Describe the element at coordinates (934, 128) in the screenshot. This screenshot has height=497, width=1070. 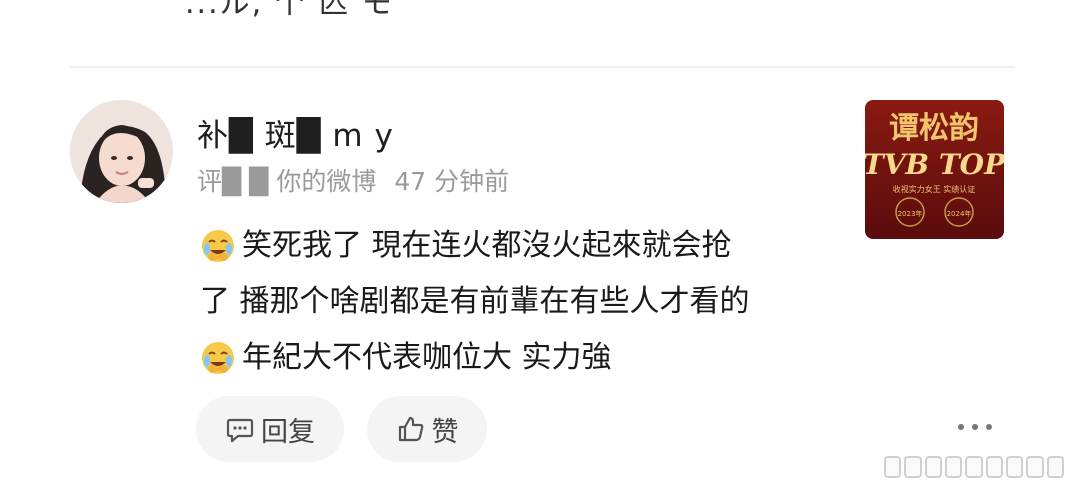
I see `thumb-title: 谭松韵` at that location.